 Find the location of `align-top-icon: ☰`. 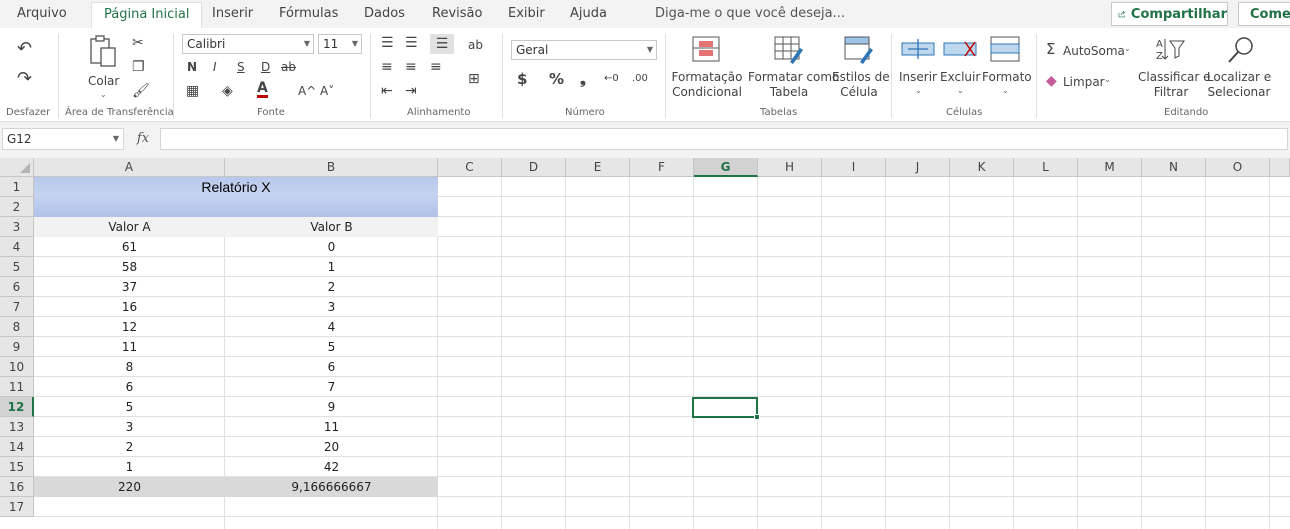

align-top-icon: ☰ is located at coordinates (387, 43).